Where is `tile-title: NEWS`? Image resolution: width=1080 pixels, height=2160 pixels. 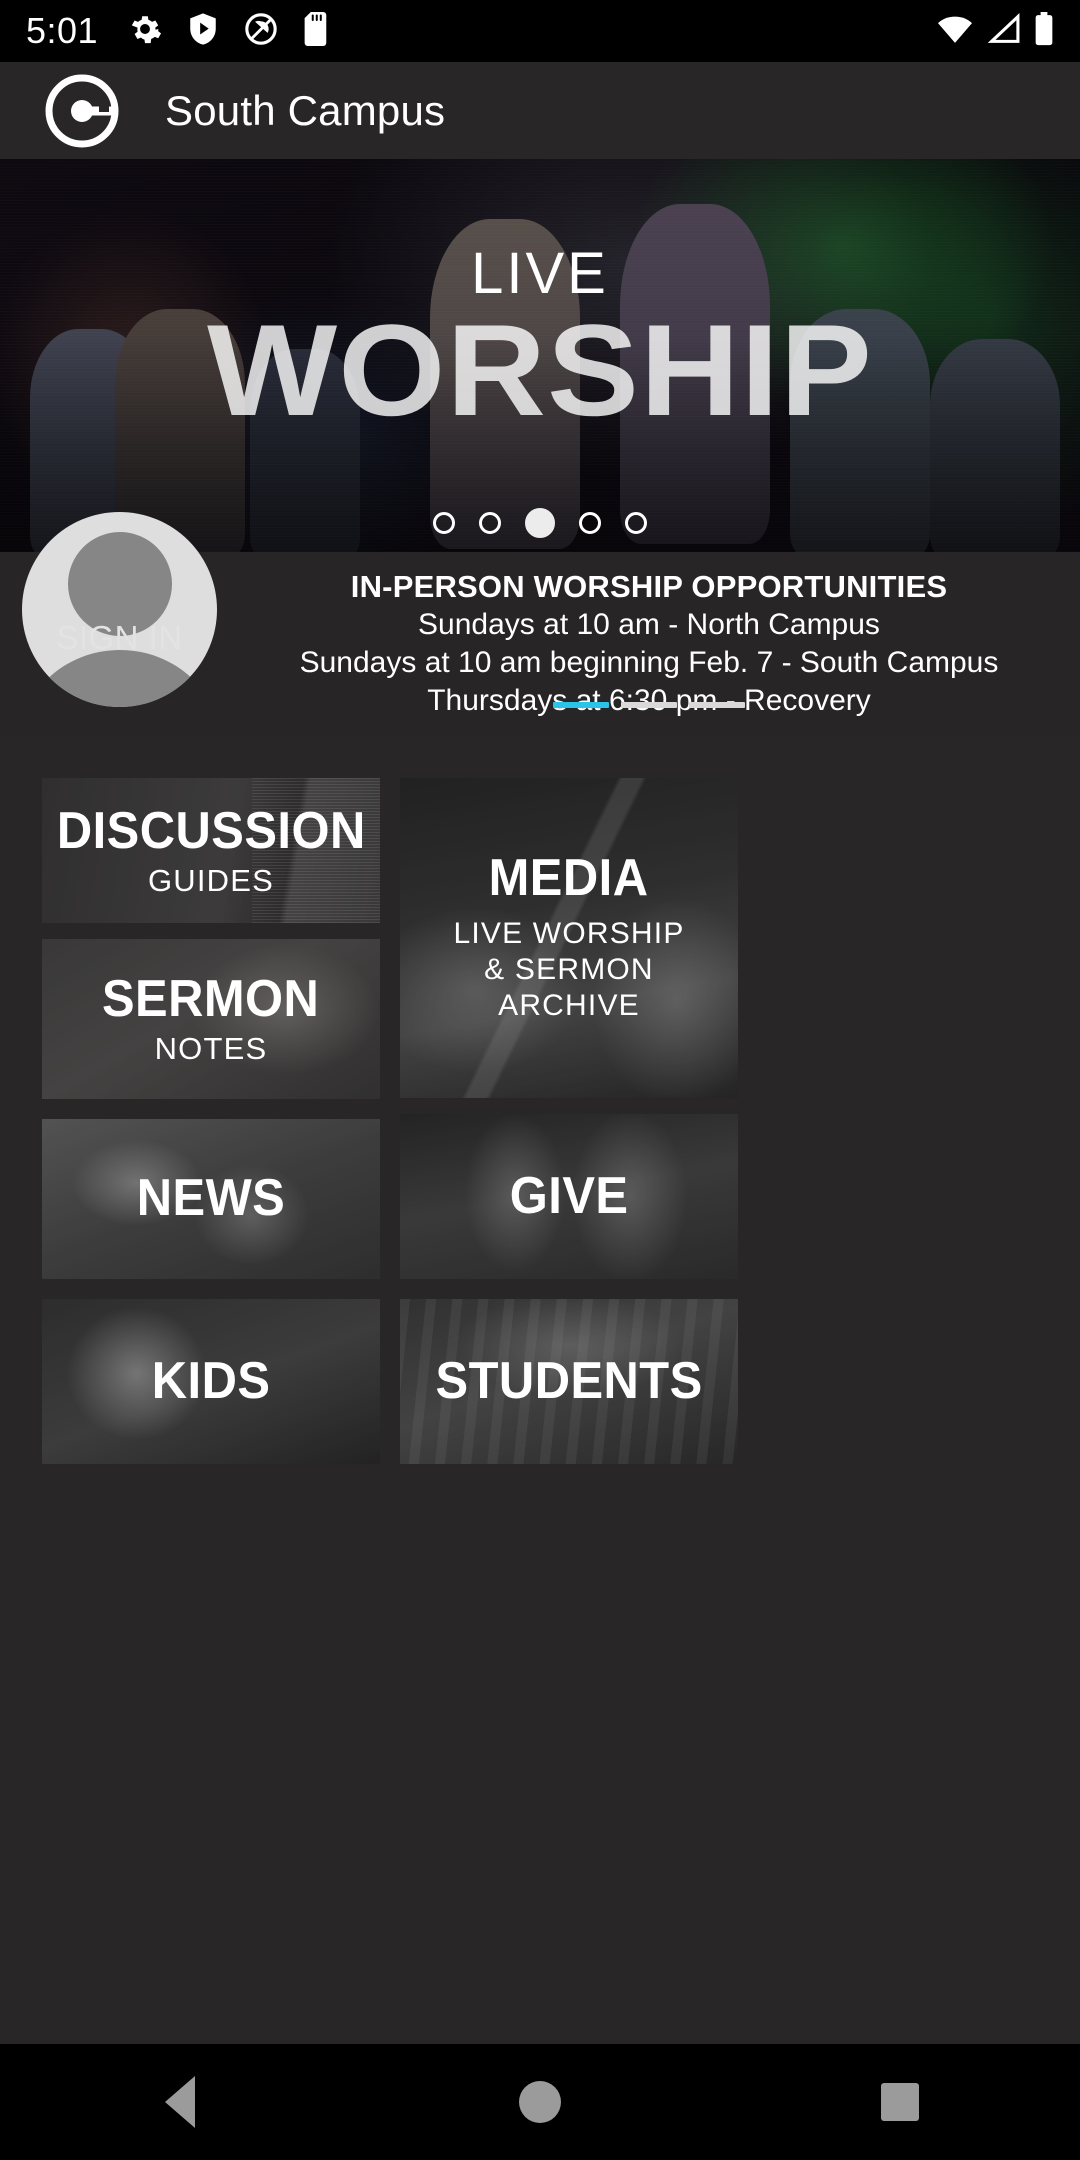 tile-title: NEWS is located at coordinates (211, 1198).